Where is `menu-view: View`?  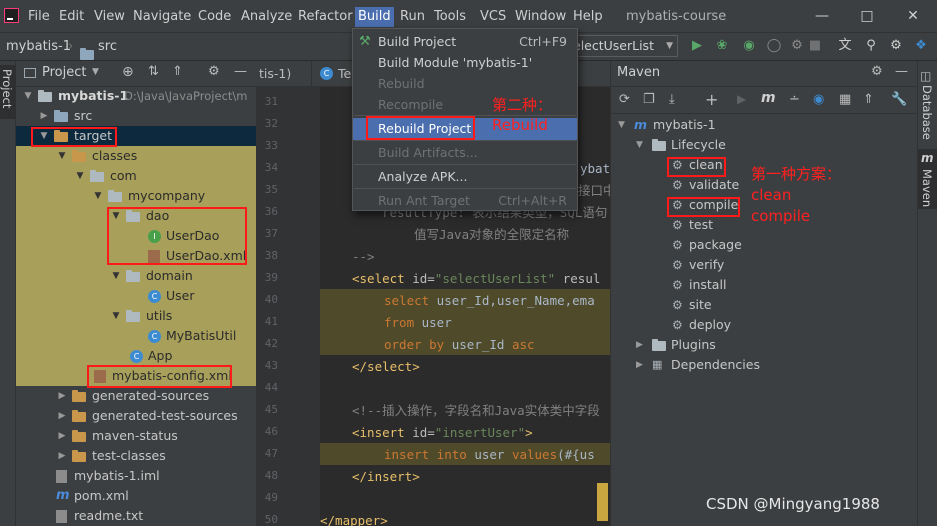 menu-view: View is located at coordinates (109, 17).